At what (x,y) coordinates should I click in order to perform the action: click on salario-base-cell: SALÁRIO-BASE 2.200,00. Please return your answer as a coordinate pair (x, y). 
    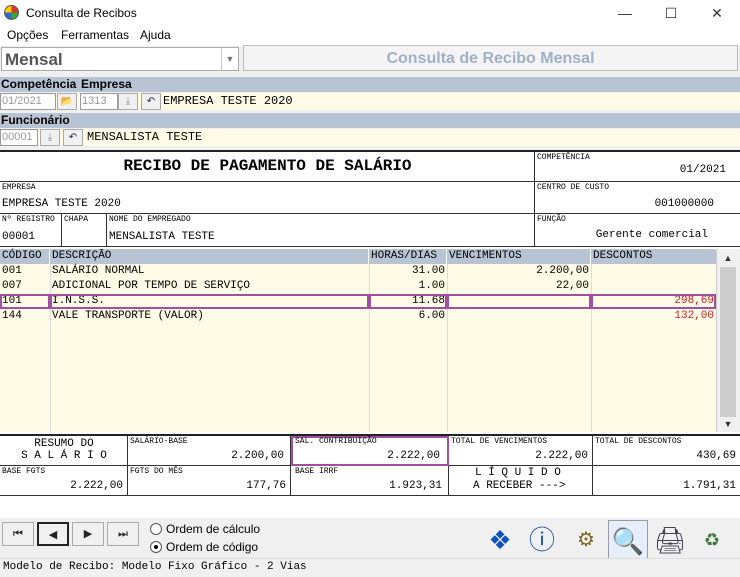
    Looking at the image, I should click on (209, 451).